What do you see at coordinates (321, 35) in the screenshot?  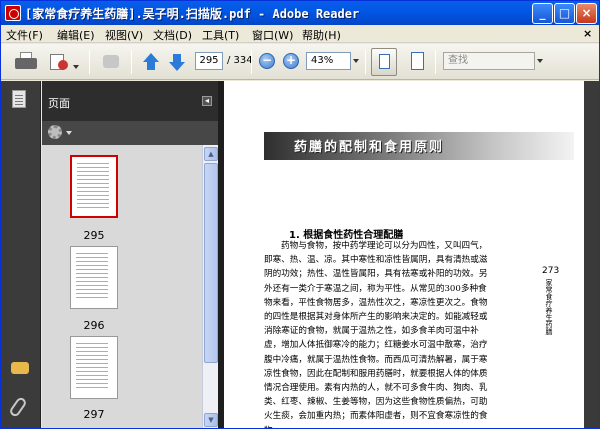 I see `menu-help: 帮助(H)` at bounding box center [321, 35].